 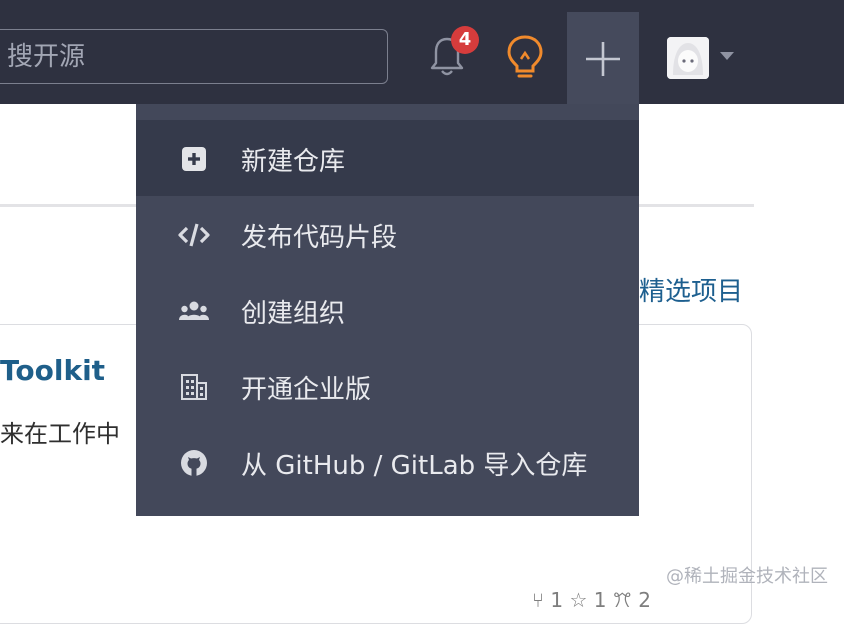 What do you see at coordinates (414, 466) in the screenshot?
I see `menu-item-label: 从 GitHub / GitLab 导入仓库` at bounding box center [414, 466].